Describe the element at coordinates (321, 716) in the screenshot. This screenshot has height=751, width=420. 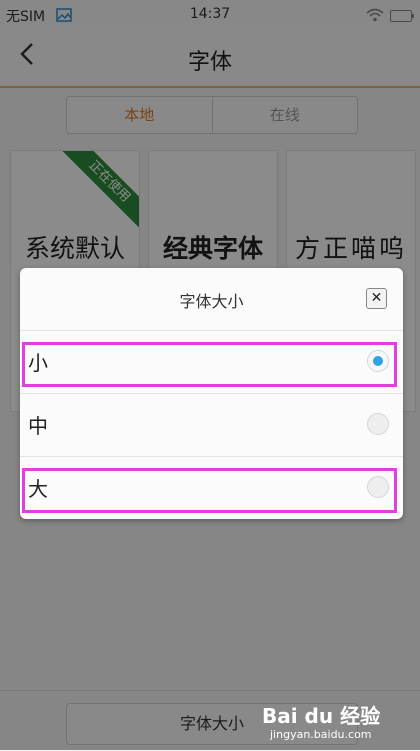
I see `watermark-brand: Bai du 经验` at that location.